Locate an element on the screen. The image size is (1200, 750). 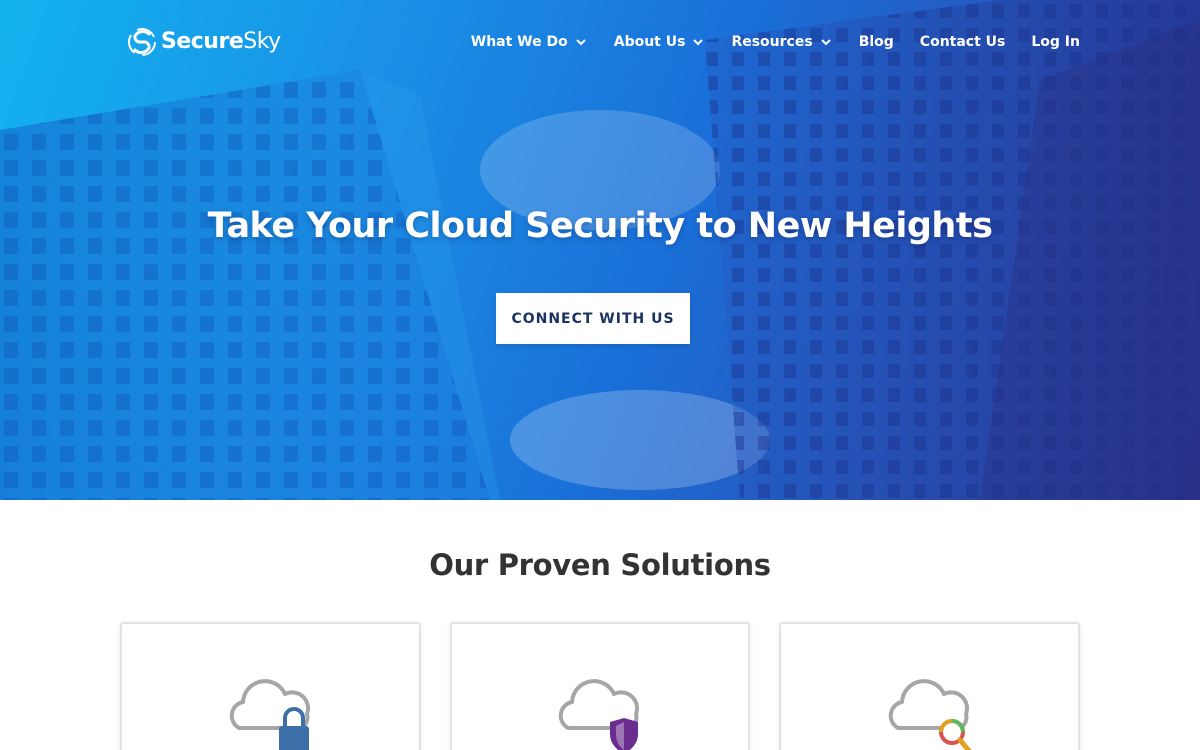
cloud-lock-icon is located at coordinates (270, 714).